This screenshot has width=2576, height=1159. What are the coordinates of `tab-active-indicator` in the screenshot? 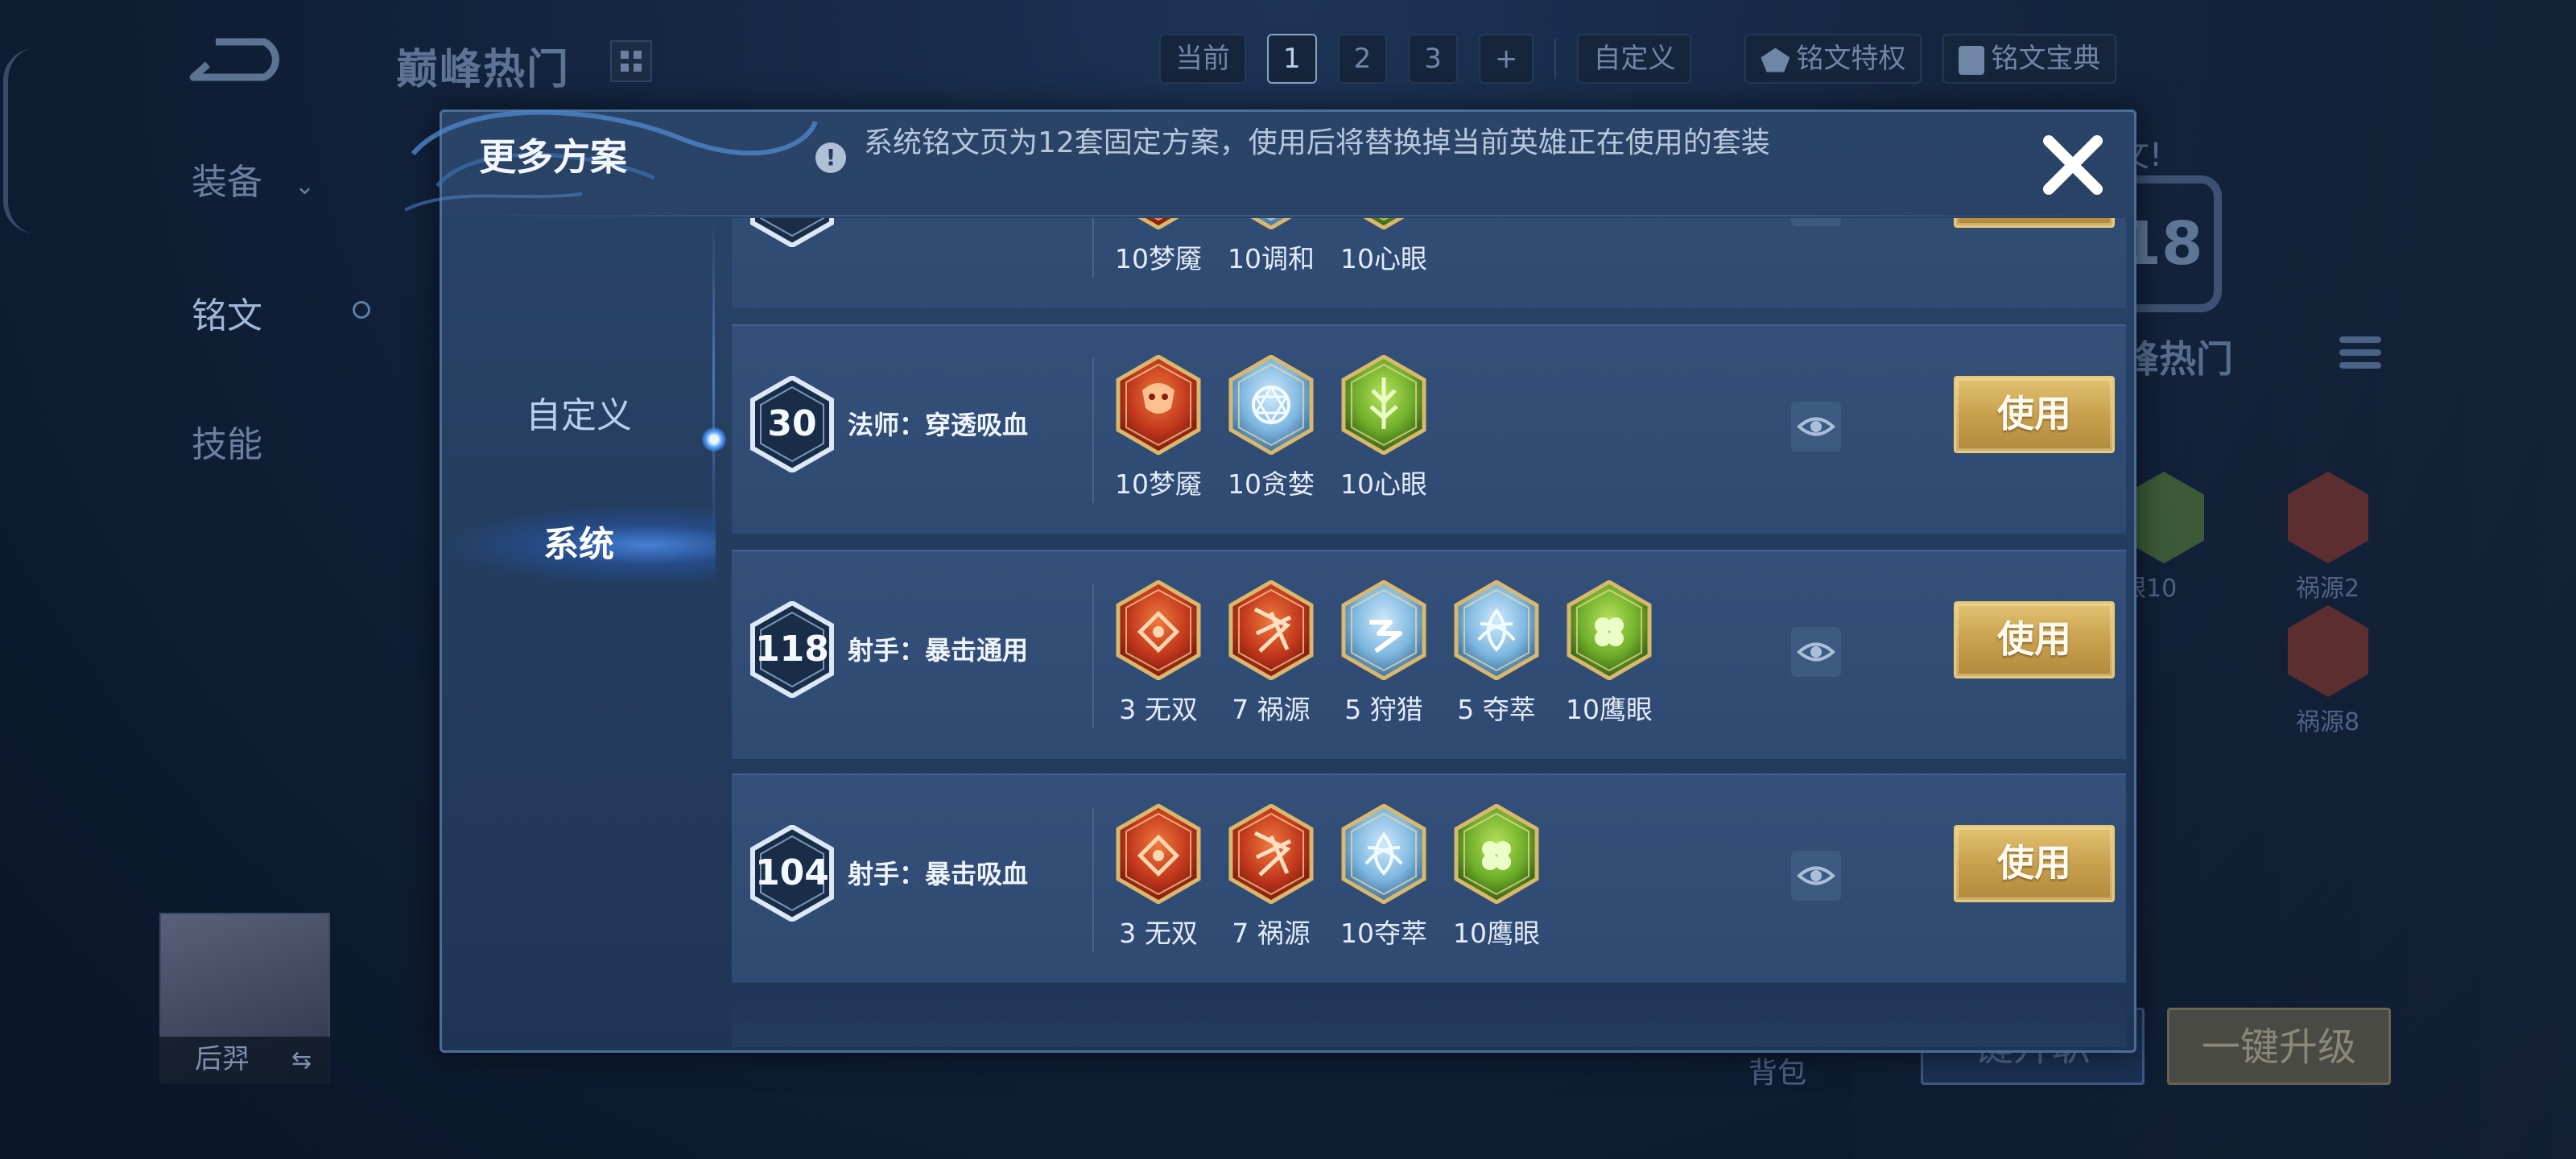 It's located at (714, 440).